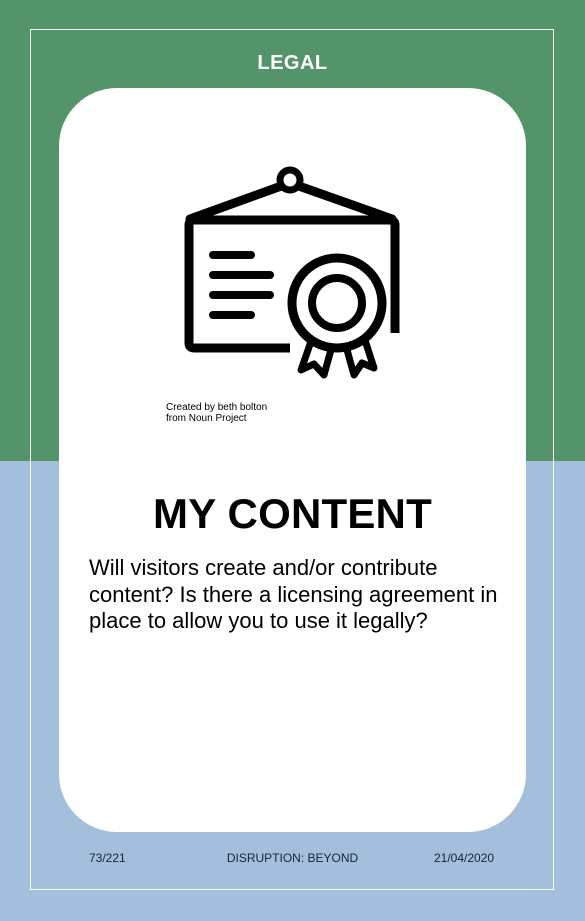 Image resolution: width=585 pixels, height=921 pixels. What do you see at coordinates (292, 858) in the screenshot?
I see `deck-name: DISRUPTION: BEYOND` at bounding box center [292, 858].